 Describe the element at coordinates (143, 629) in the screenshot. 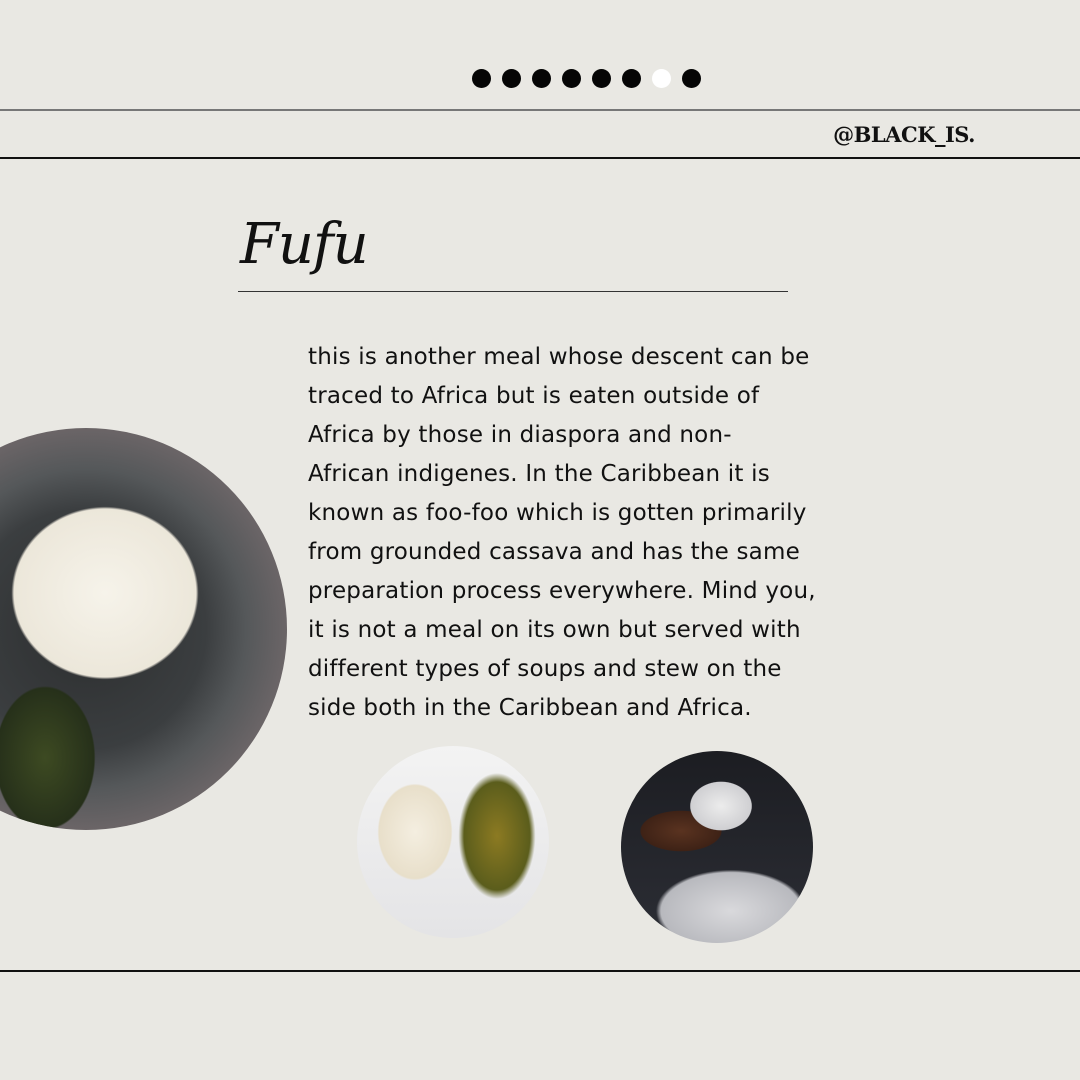

I see `fufu-plate-photo` at that location.